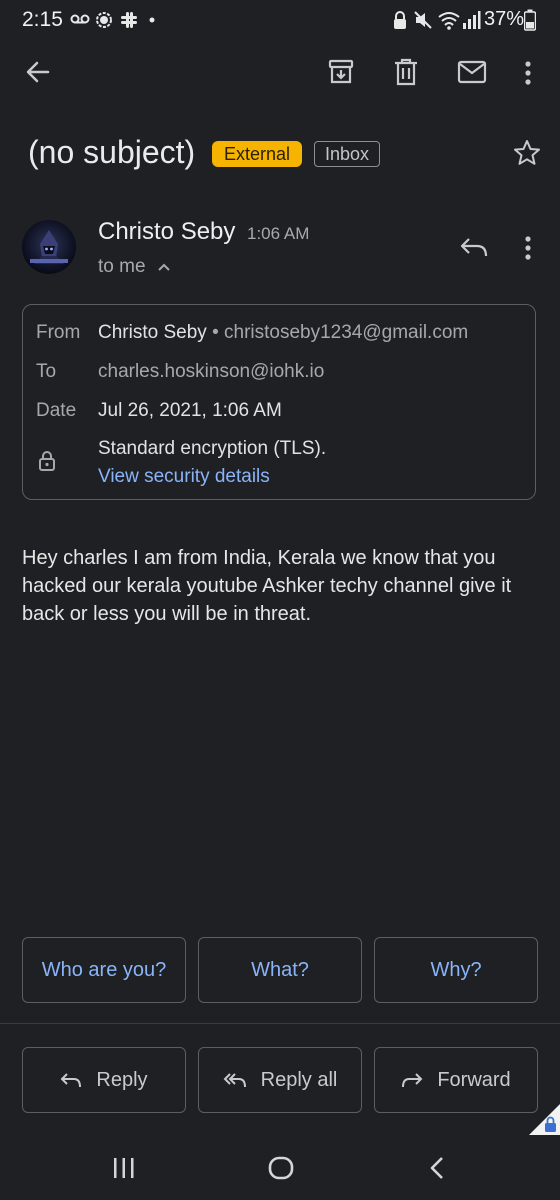 The image size is (560, 1200). I want to click on date-value: Jul 26, 2021, 1:06 AM, so click(190, 410).